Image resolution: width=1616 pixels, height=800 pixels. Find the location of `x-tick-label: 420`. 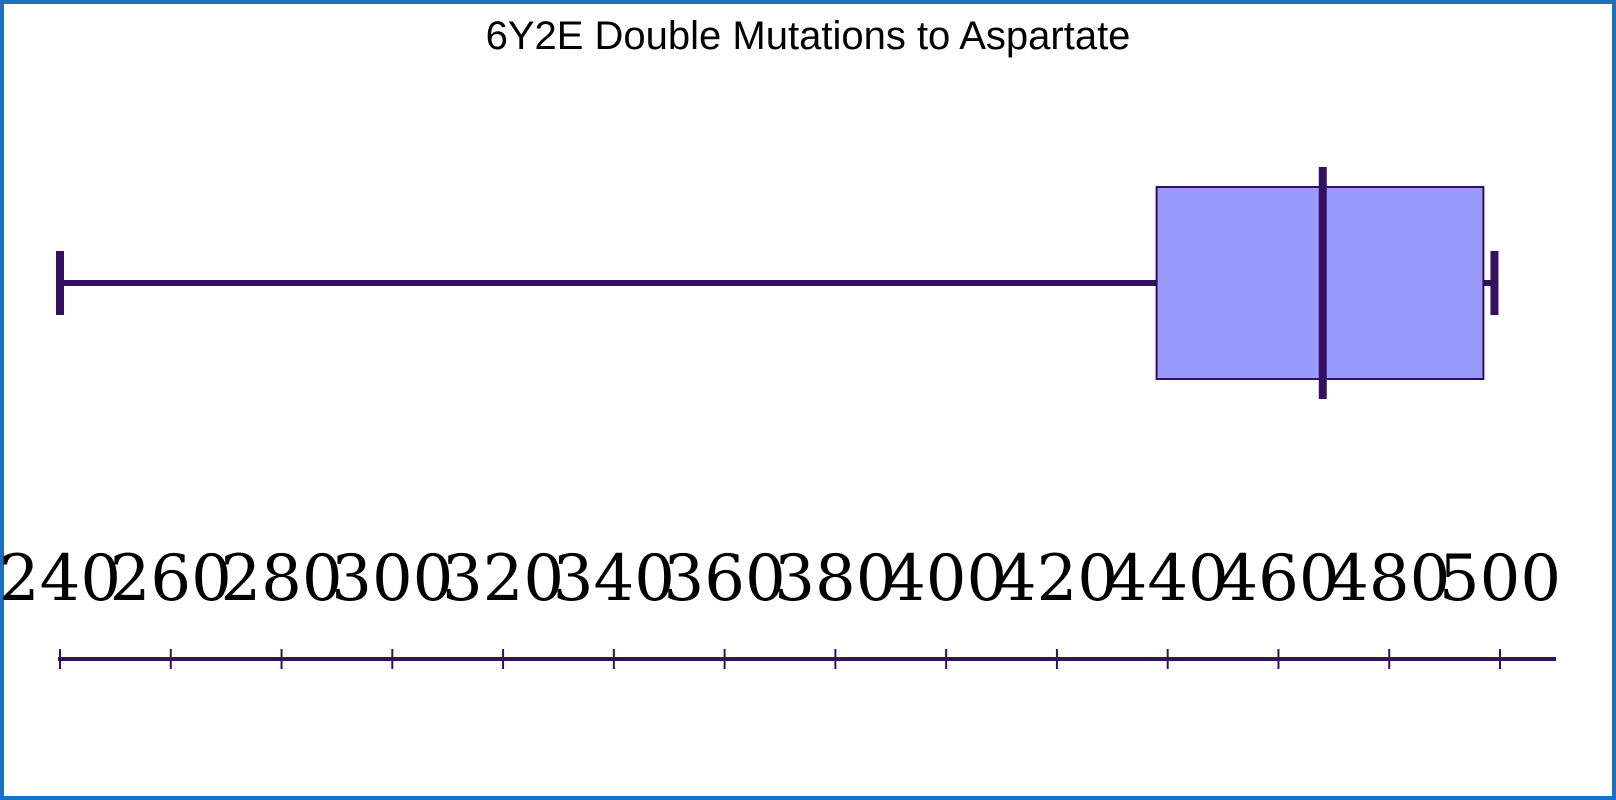

x-tick-label: 420 is located at coordinates (1057, 579).